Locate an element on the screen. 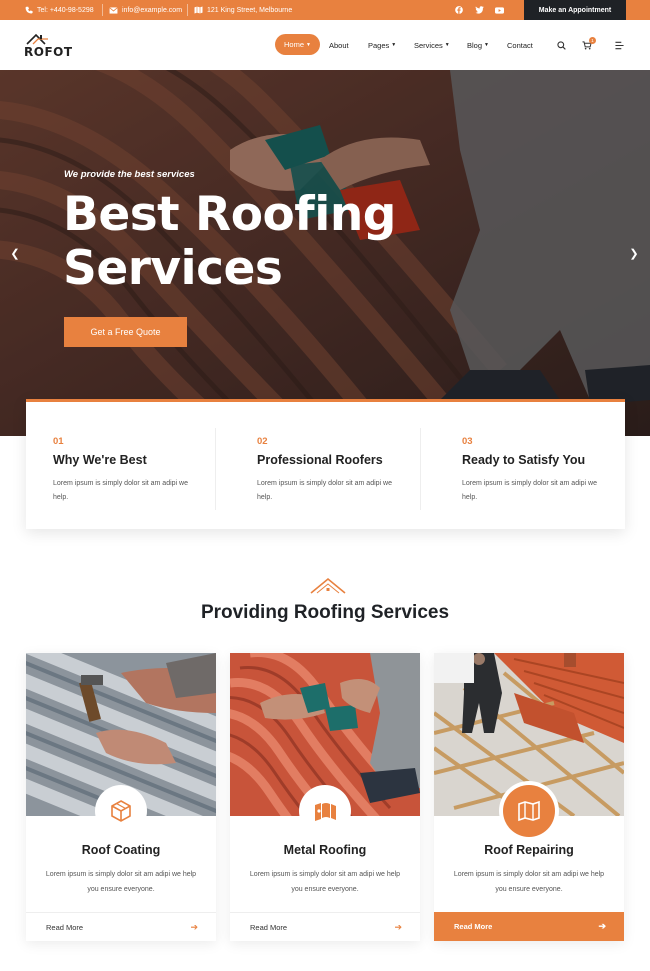  feature-title: Ready to Satisfy You is located at coordinates (524, 460).